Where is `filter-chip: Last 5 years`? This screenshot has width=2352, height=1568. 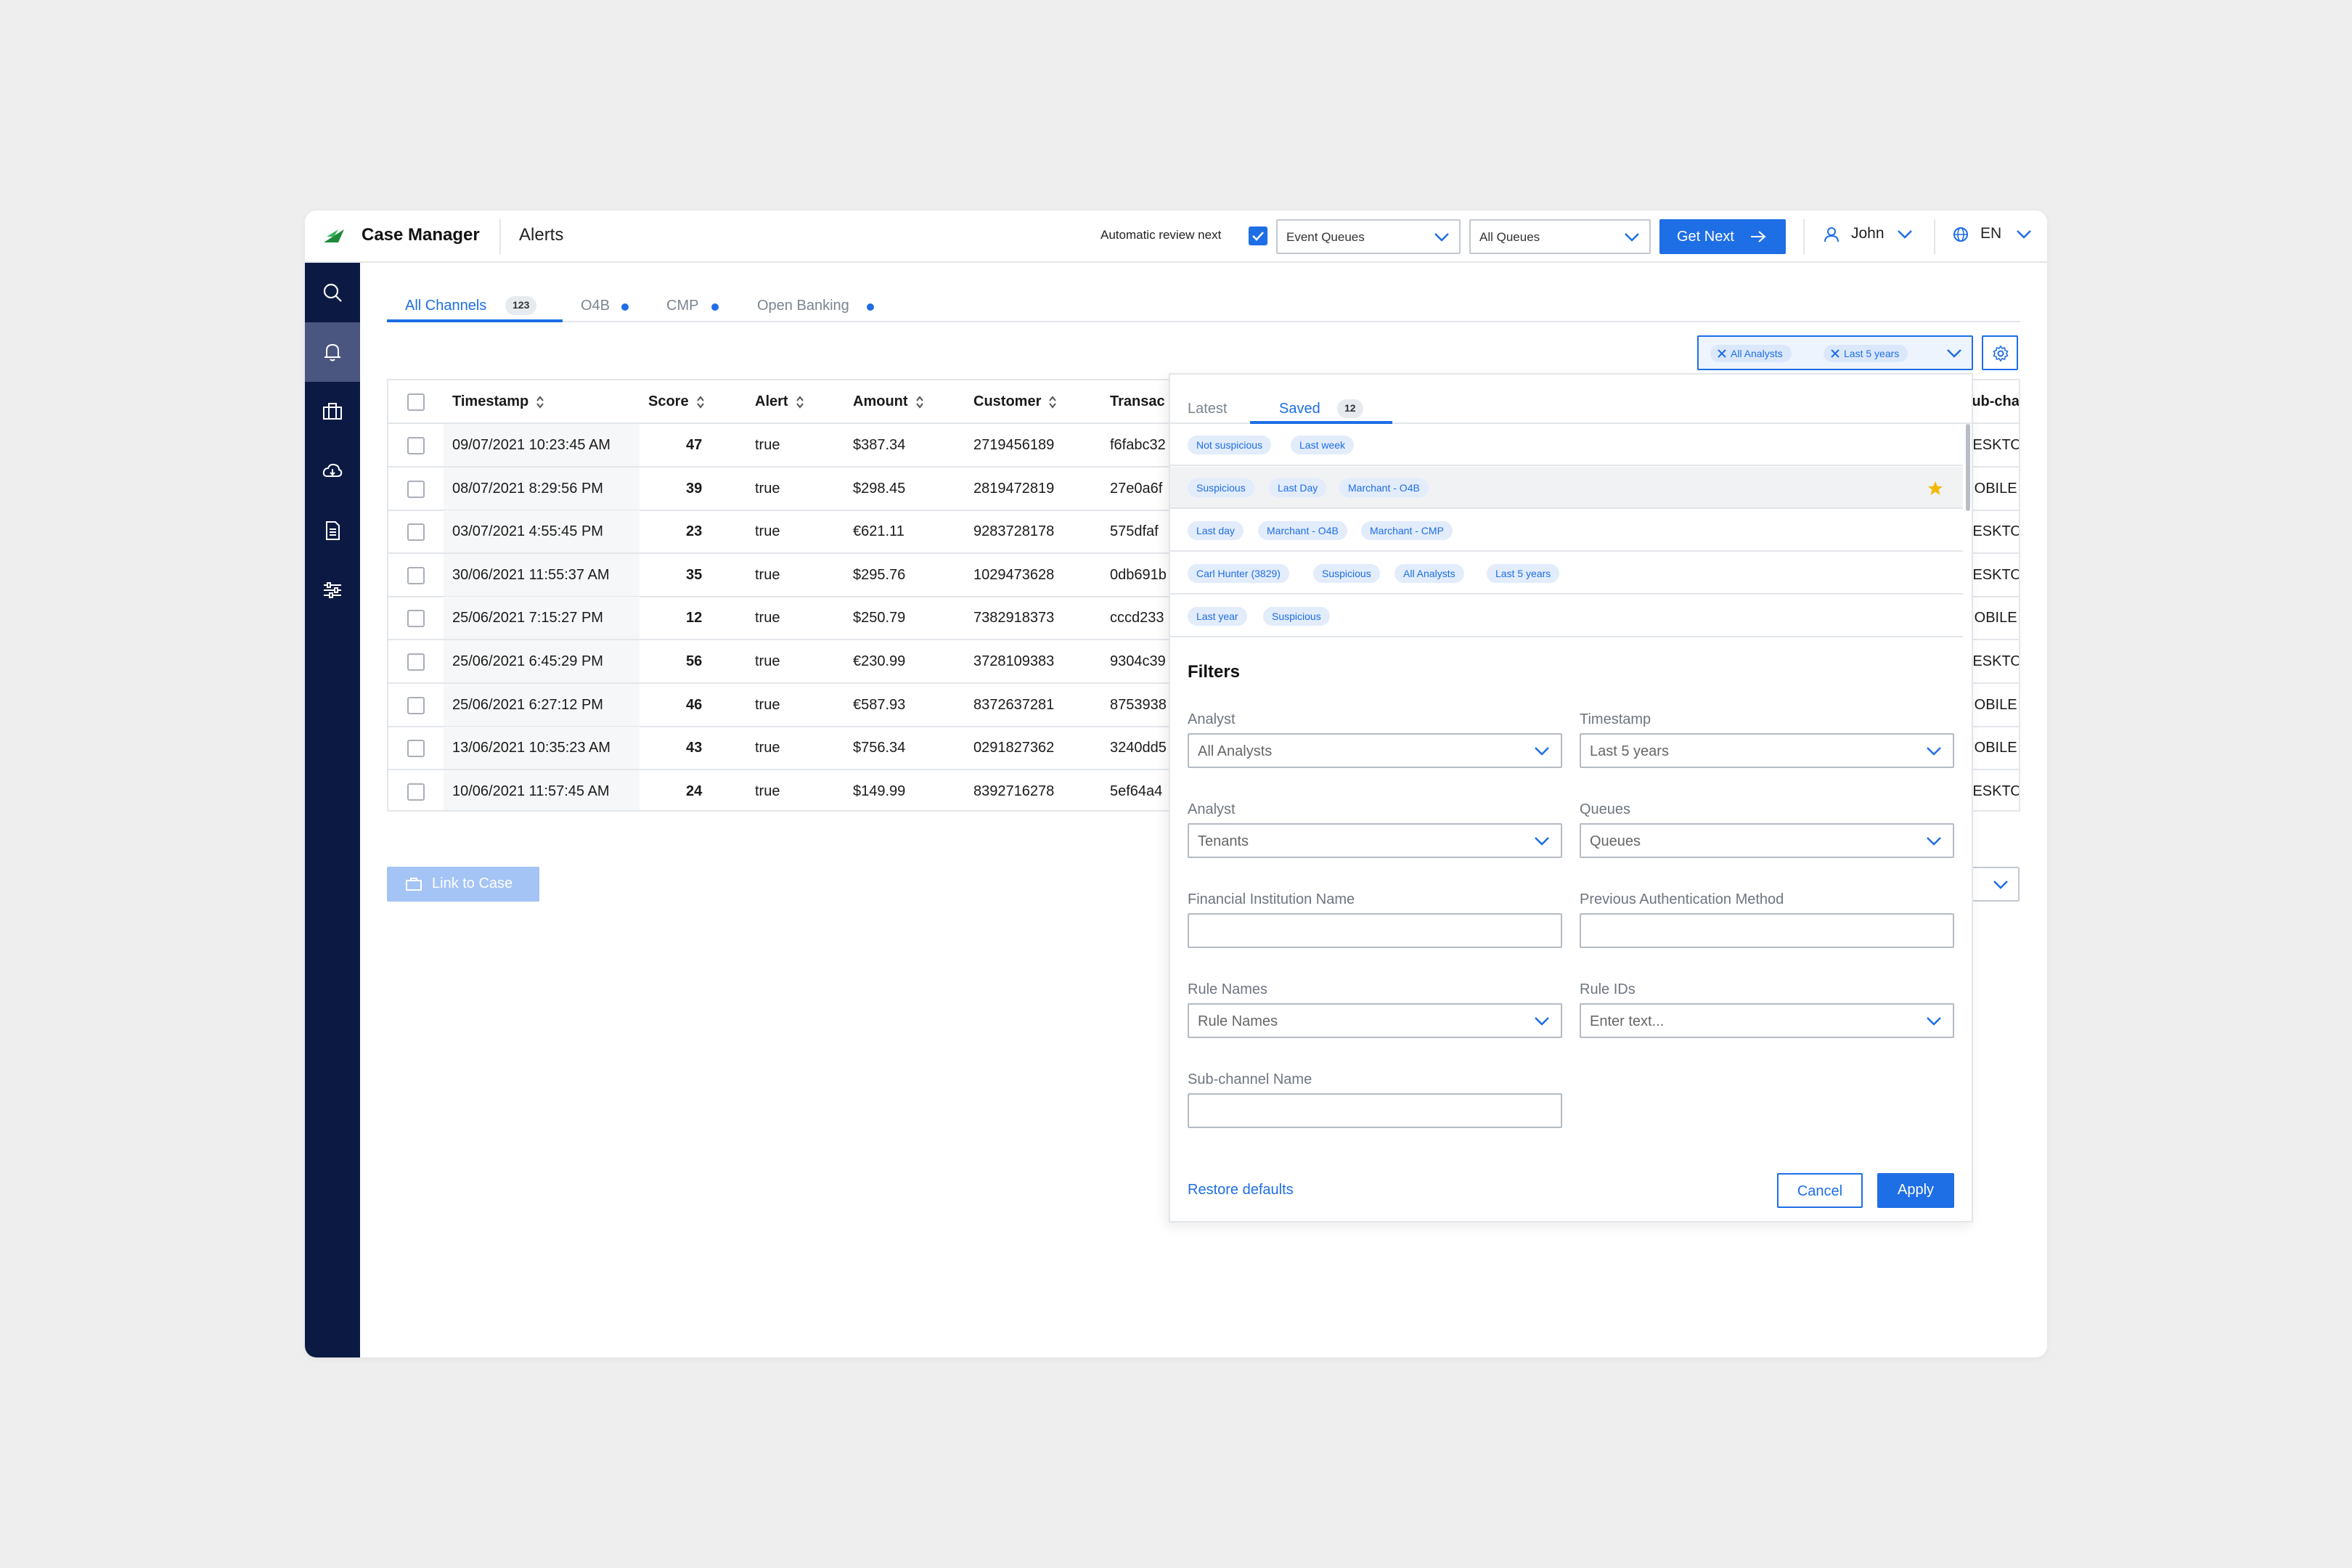
filter-chip: Last 5 years is located at coordinates (1866, 354).